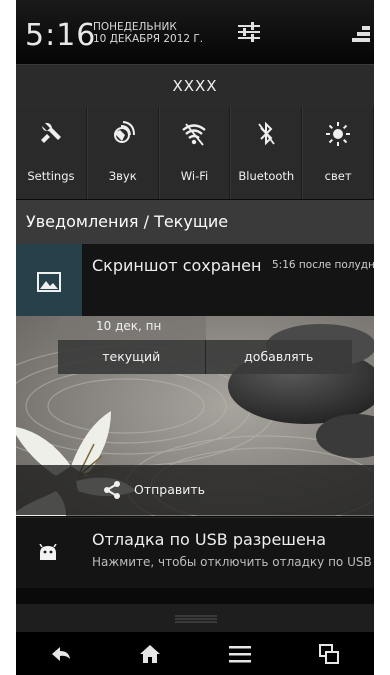 This screenshot has height=675, width=390. I want to click on toggle-label: Bluetooth, so click(266, 176).